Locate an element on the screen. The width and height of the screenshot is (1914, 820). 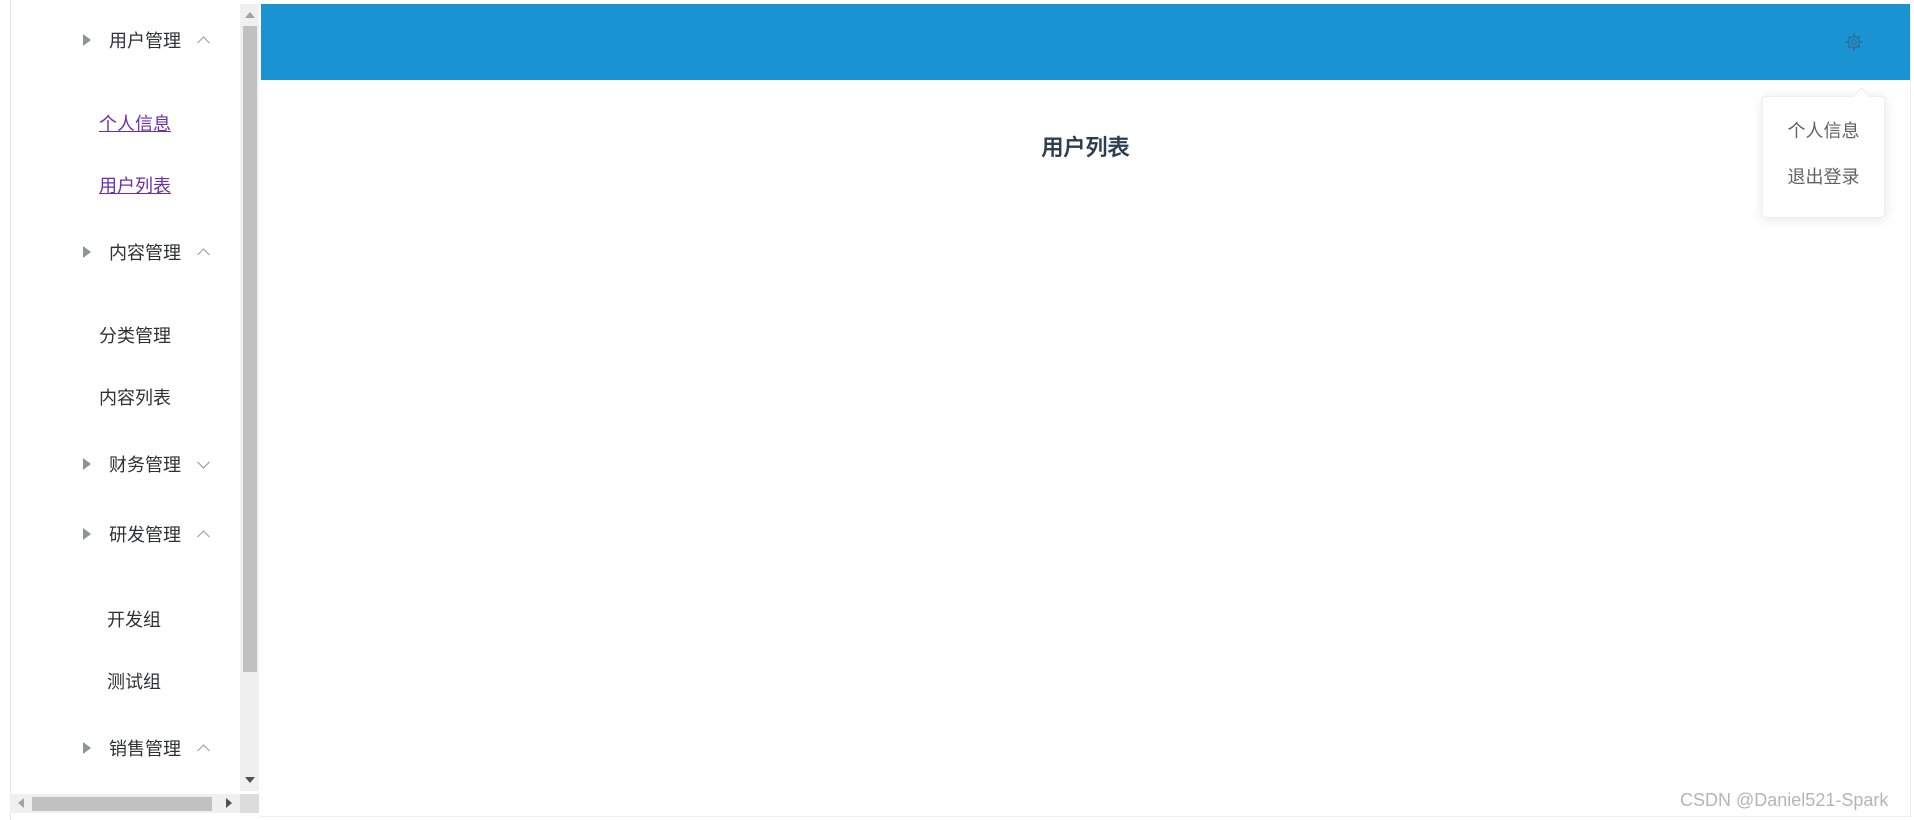
menu-group-rd-management: 研发管理 is located at coordinates (126, 534).